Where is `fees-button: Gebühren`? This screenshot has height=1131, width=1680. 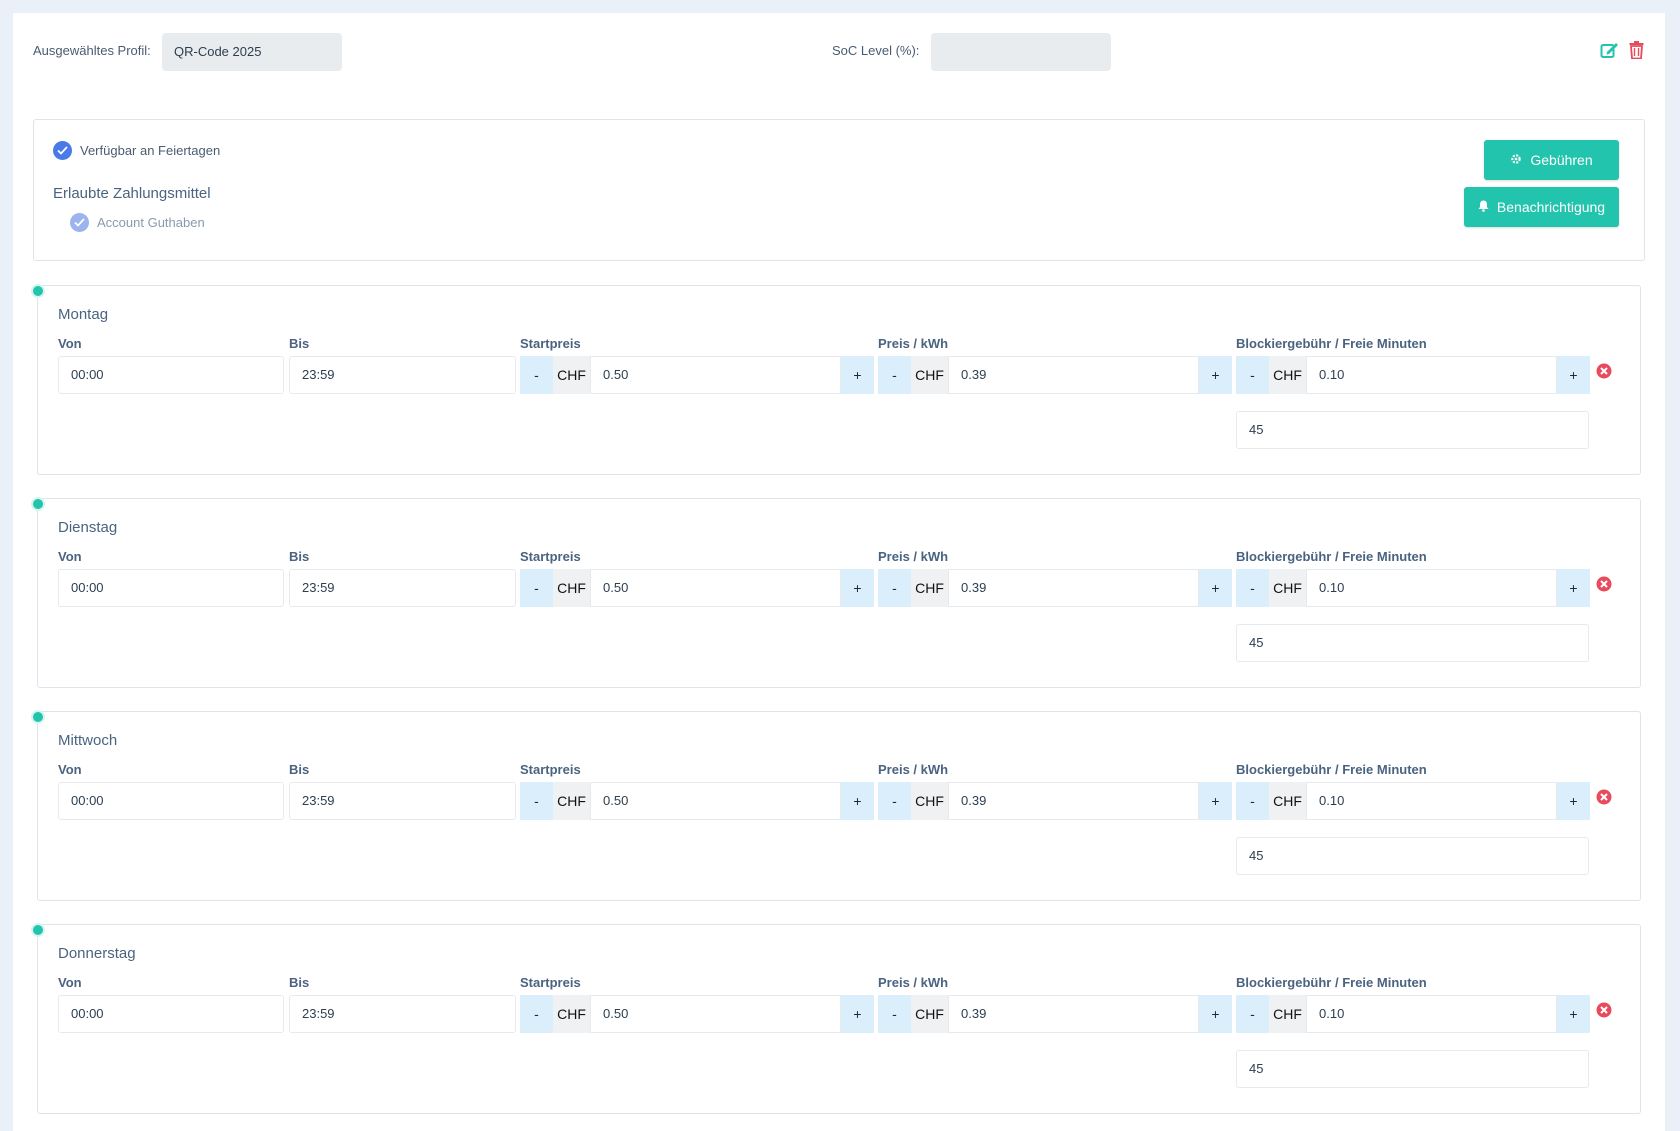
fees-button: Gebühren is located at coordinates (1551, 160).